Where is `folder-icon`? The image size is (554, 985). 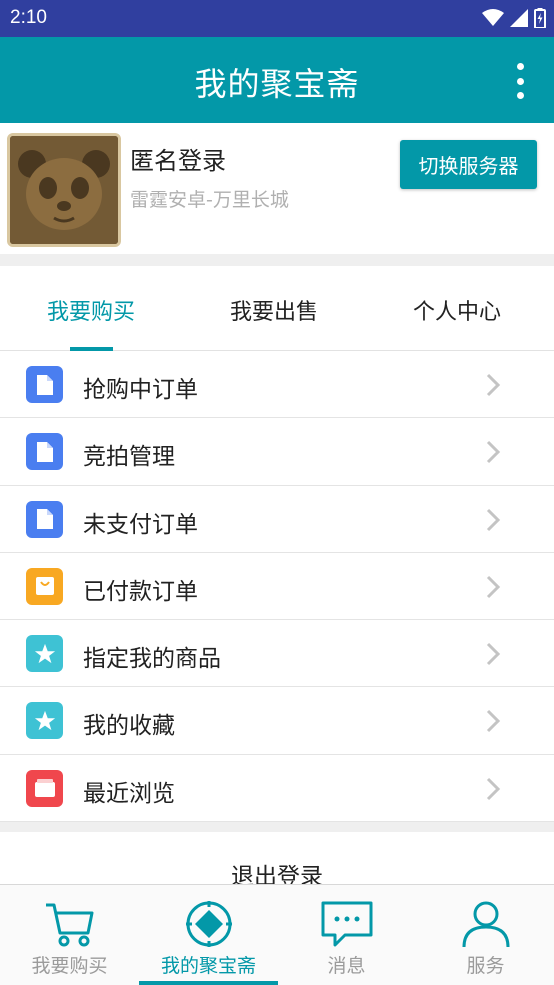 folder-icon is located at coordinates (44, 788).